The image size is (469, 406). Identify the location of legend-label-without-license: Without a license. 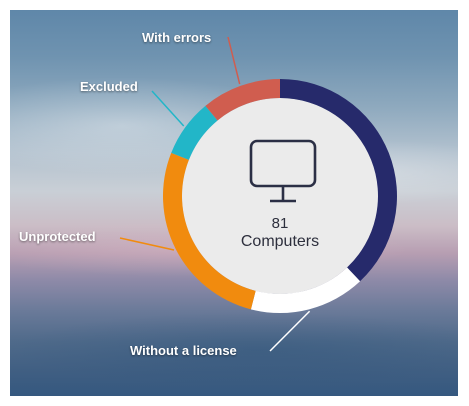
(183, 350).